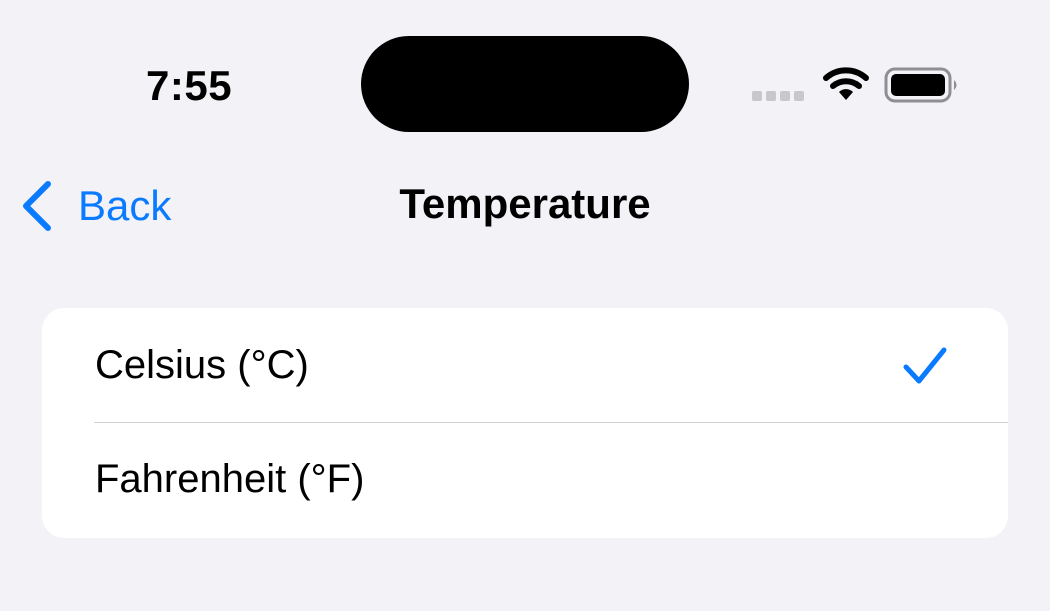  What do you see at coordinates (125, 205) in the screenshot?
I see `back-label: Back` at bounding box center [125, 205].